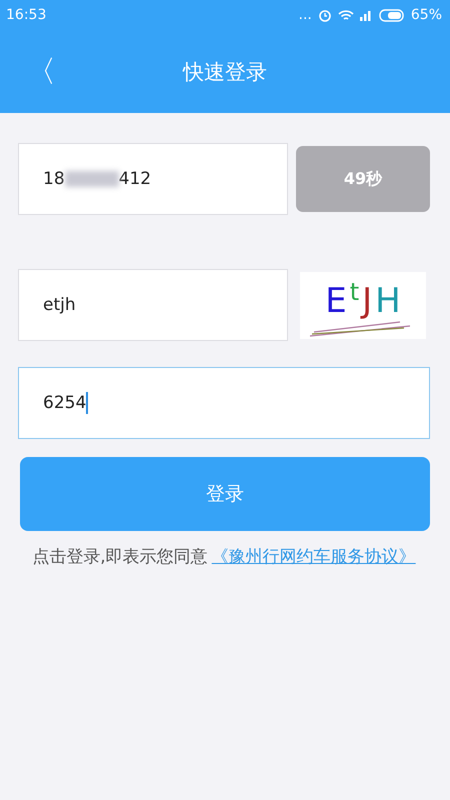  Describe the element at coordinates (26, 15) in the screenshot. I see `status-time: 16:53` at that location.